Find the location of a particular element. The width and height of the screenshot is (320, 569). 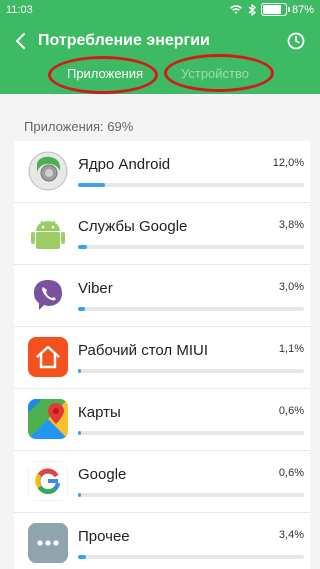

app-percent: 12,0% is located at coordinates (288, 163).